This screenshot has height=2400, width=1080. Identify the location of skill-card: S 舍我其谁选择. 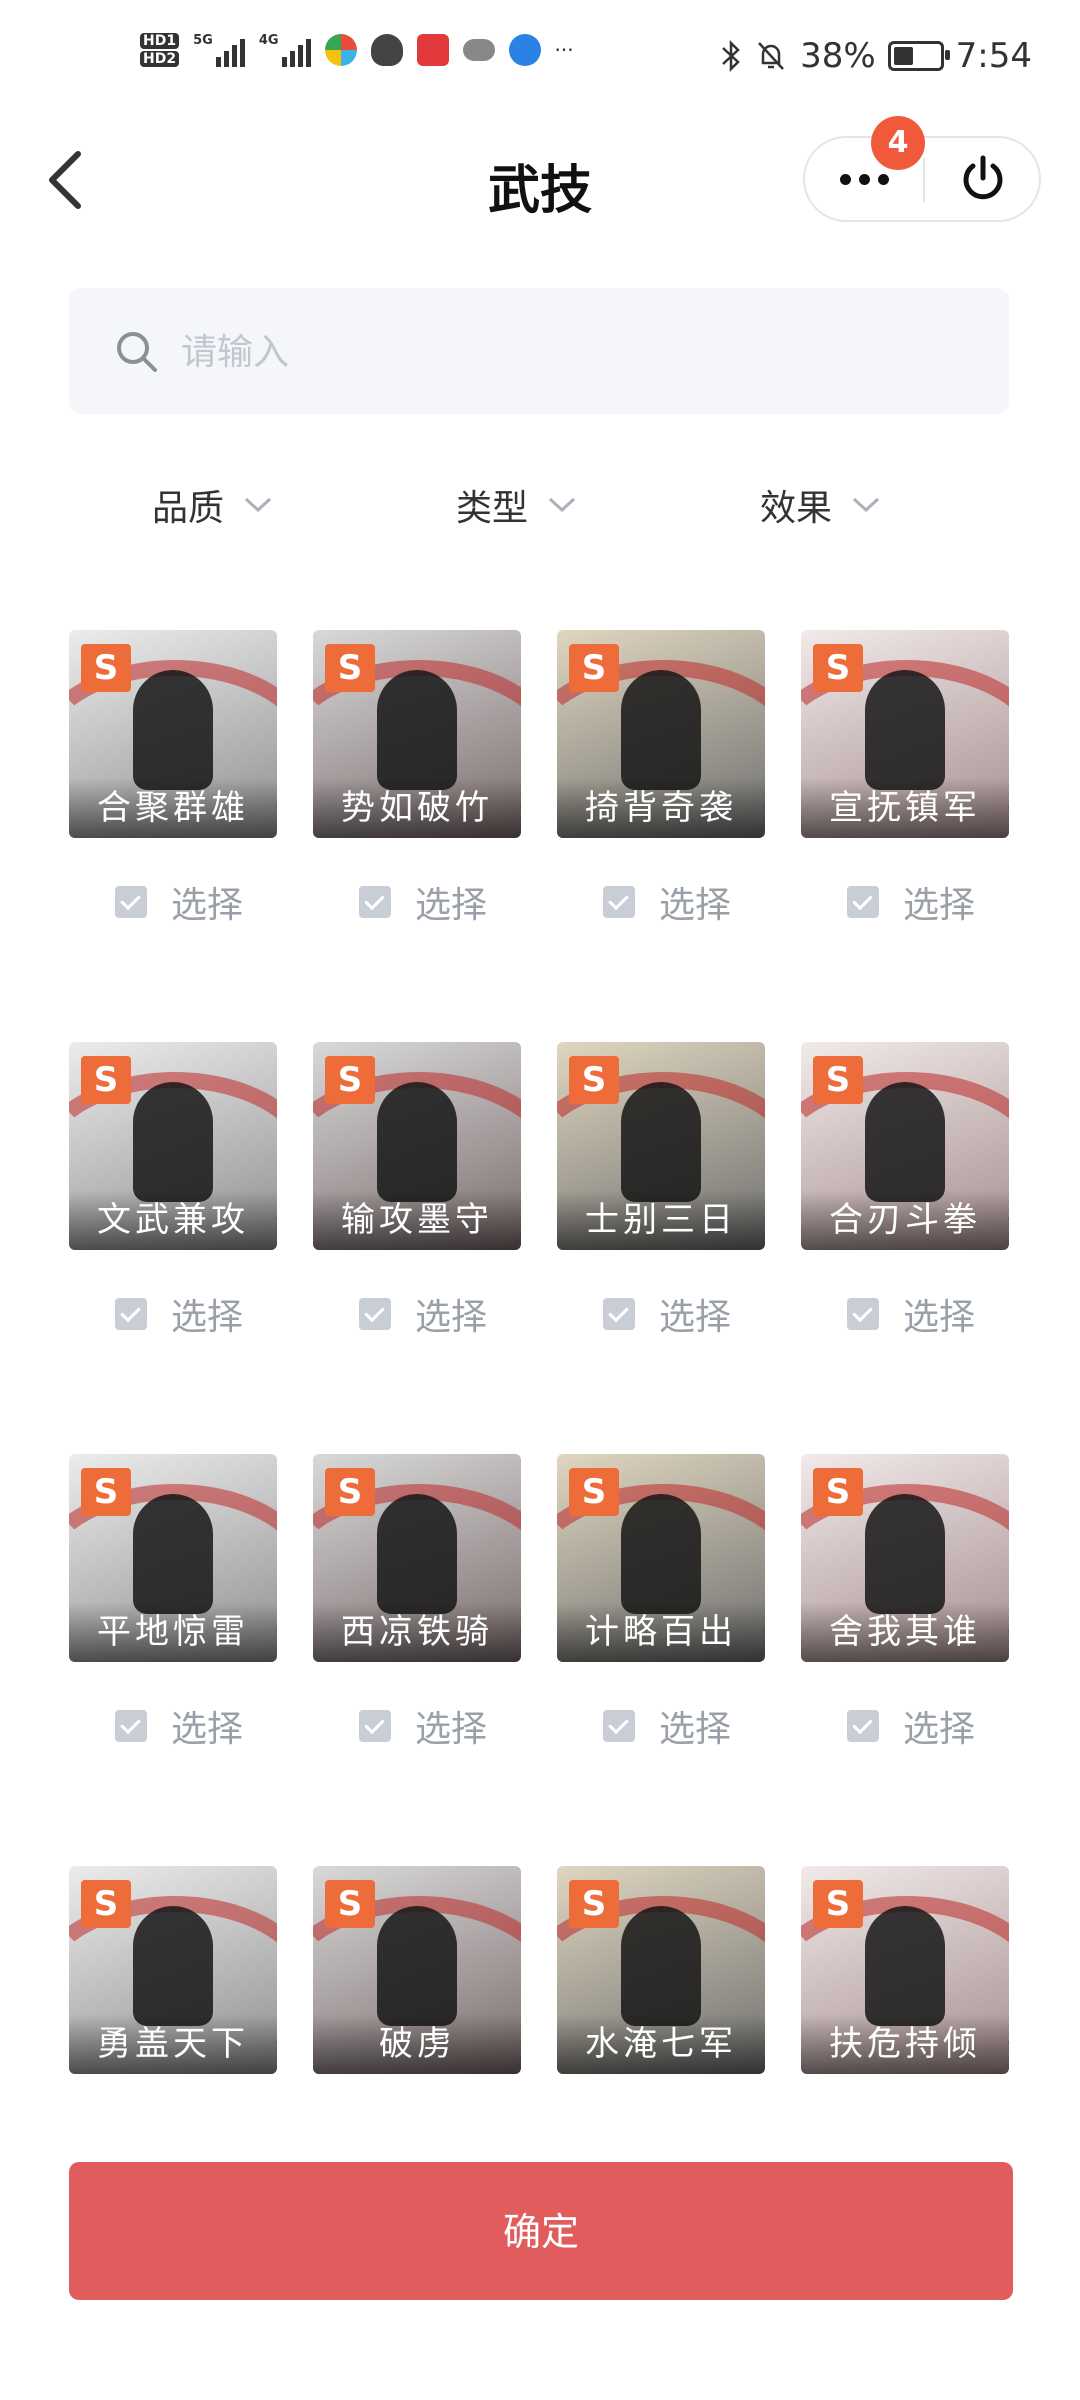
(905, 1603).